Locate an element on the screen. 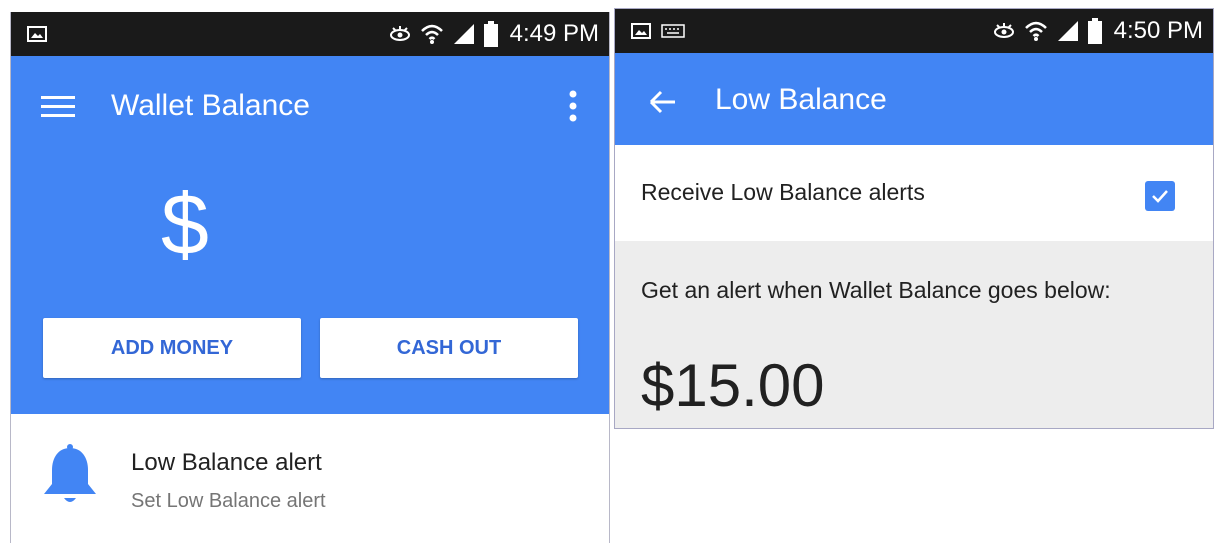 Image resolution: width=1218 pixels, height=543 pixels. setting-label: Receive Low Balance alerts is located at coordinates (783, 192).